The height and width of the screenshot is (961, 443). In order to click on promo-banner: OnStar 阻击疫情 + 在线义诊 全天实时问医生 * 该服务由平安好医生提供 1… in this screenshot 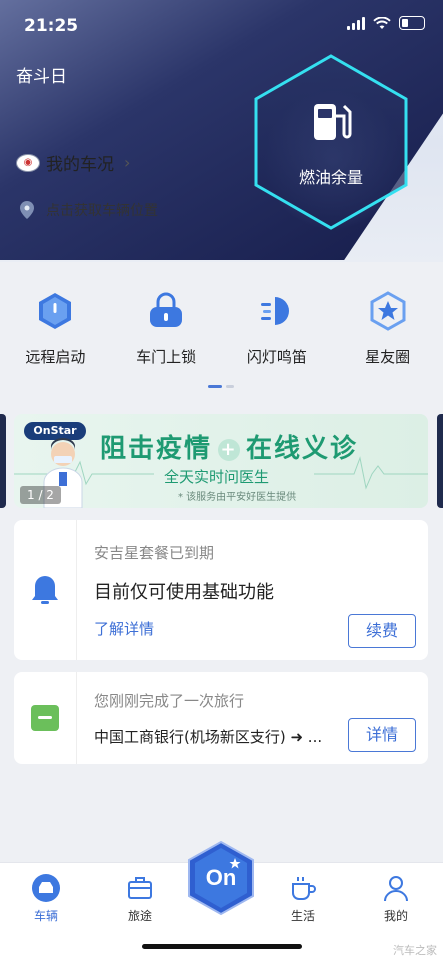, I will do `click(221, 461)`.